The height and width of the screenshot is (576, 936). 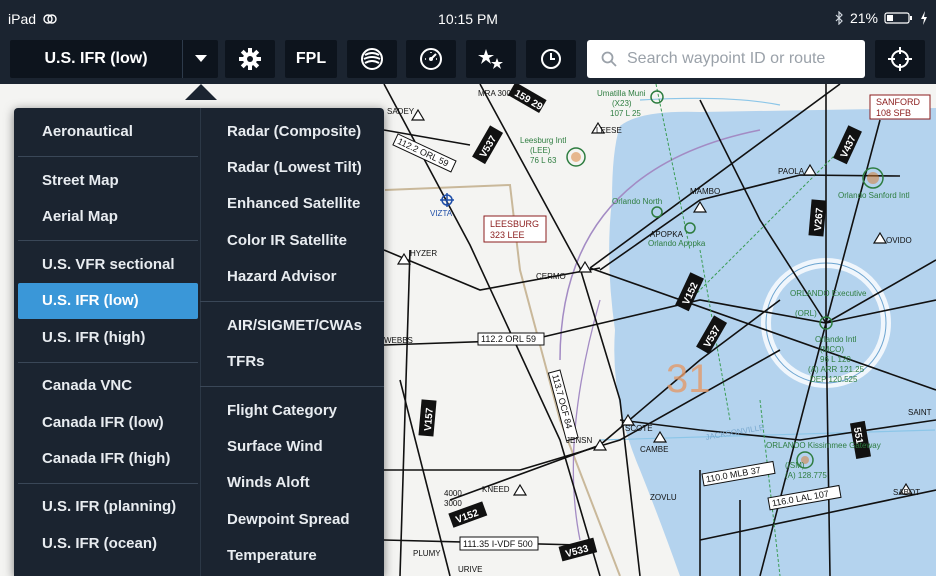 What do you see at coordinates (498, 544) in the screenshot?
I see `freq-box: 111.35 I-VDF 500` at bounding box center [498, 544].